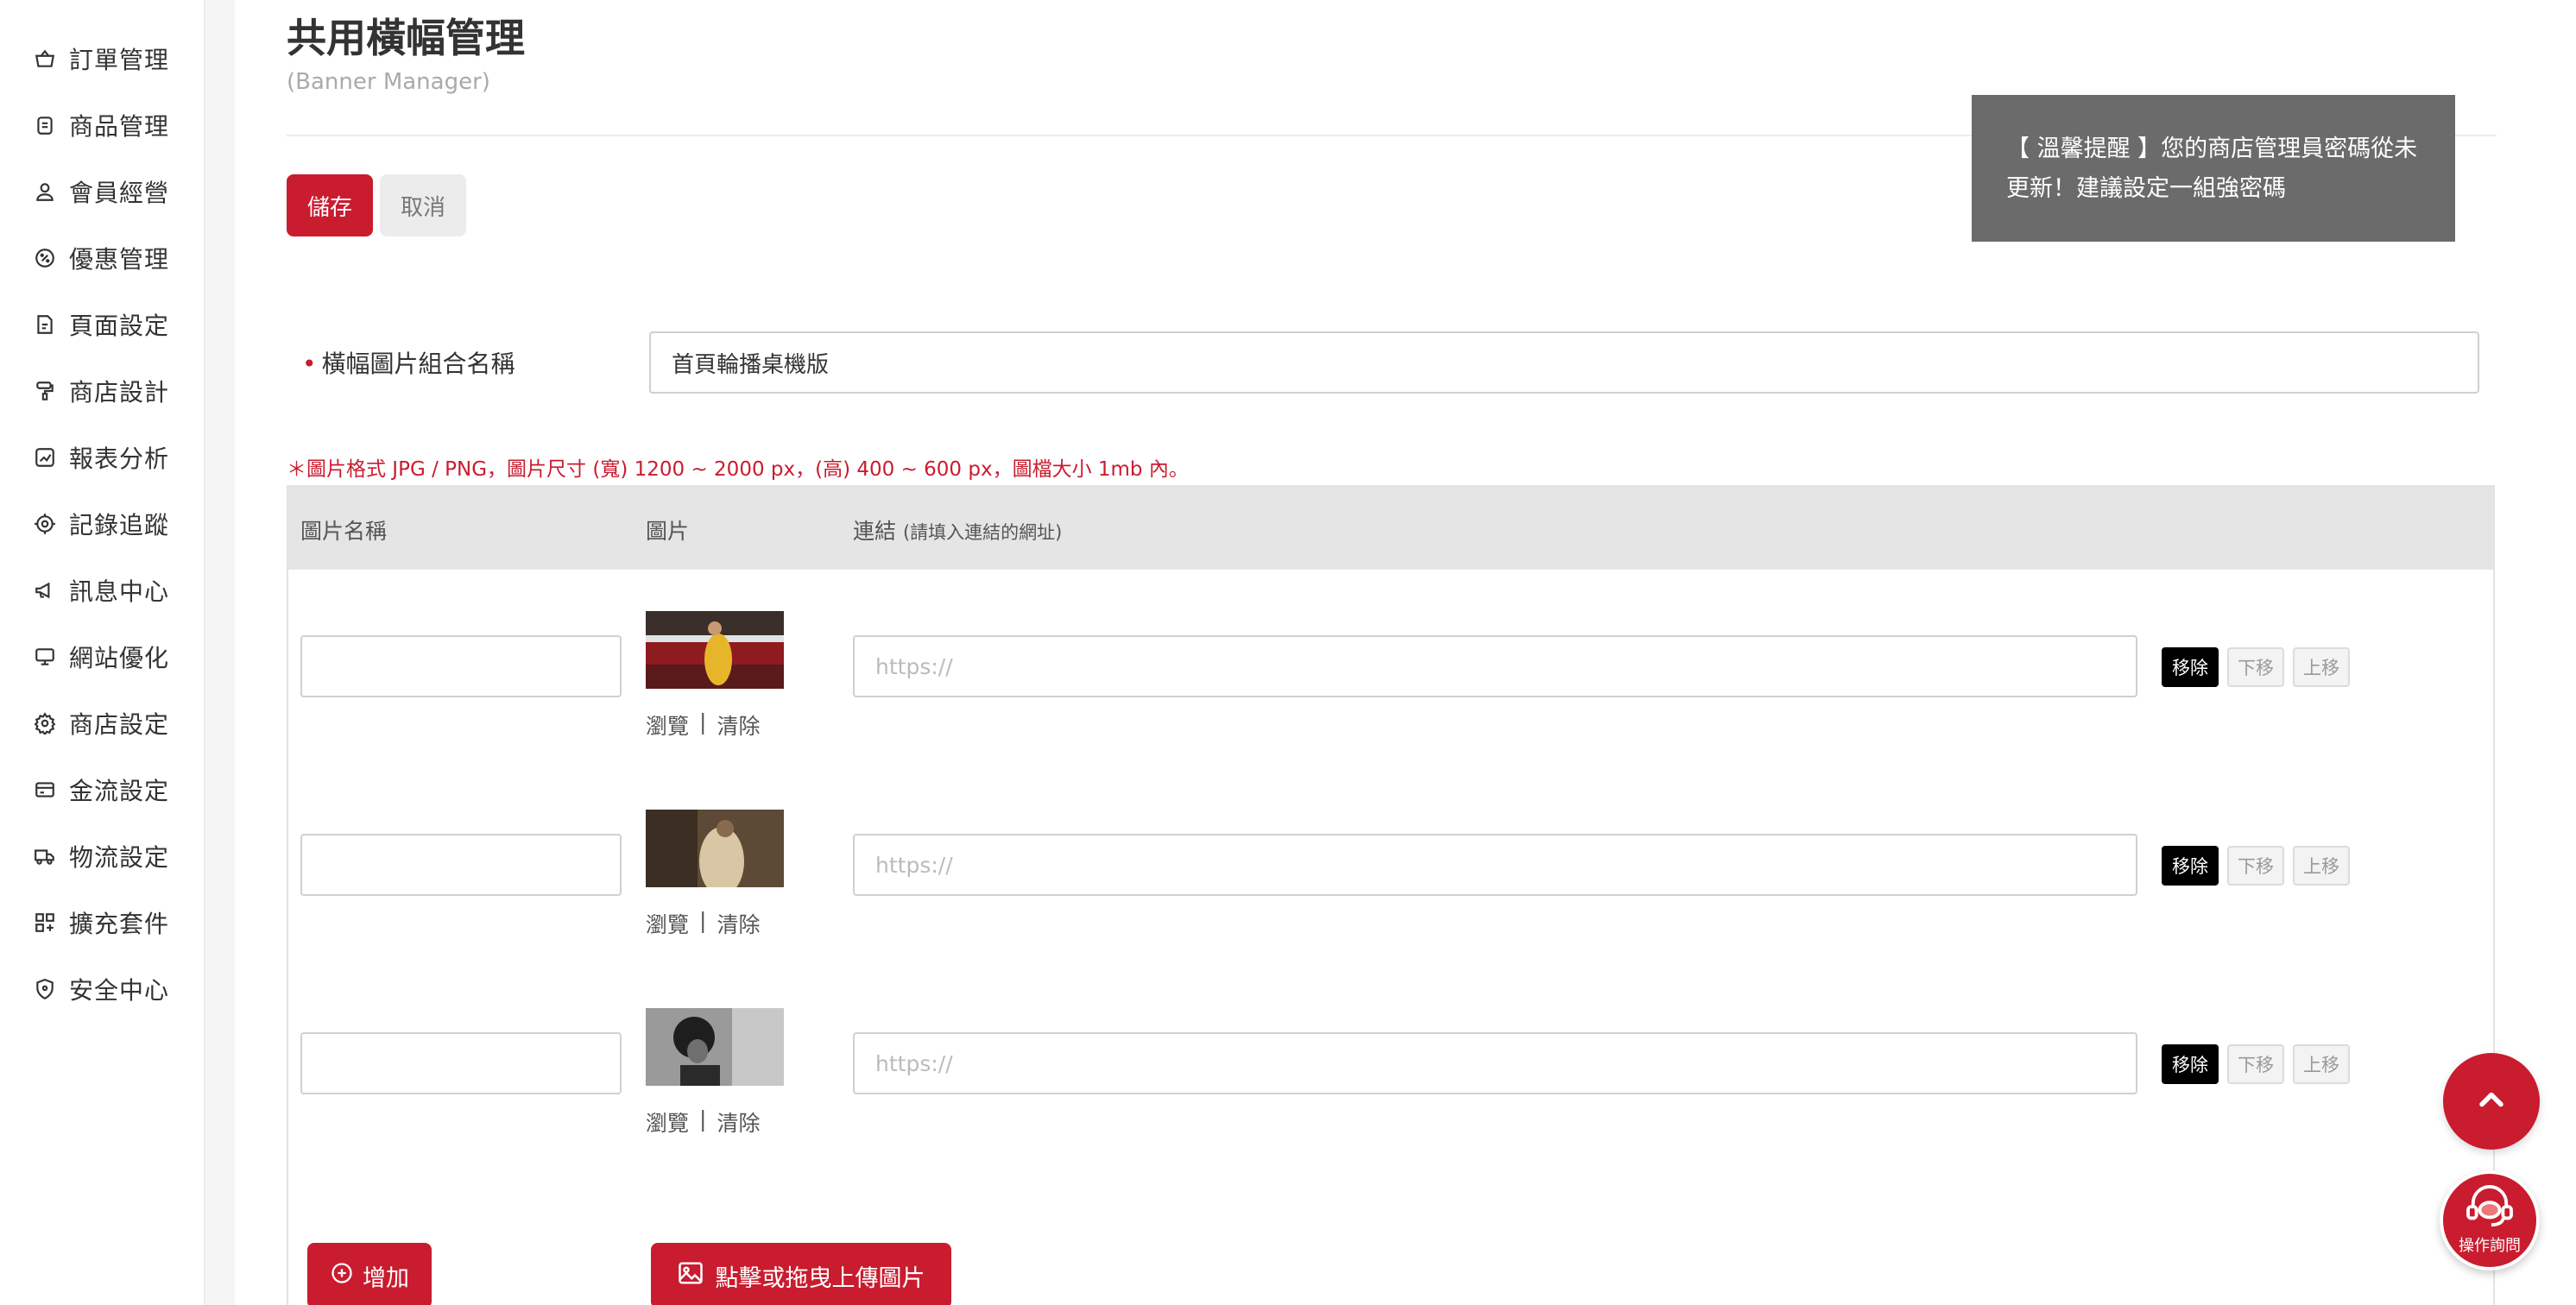 The height and width of the screenshot is (1305, 2576). I want to click on column-header-link: 連結 (請填入連結的網址), so click(957, 529).